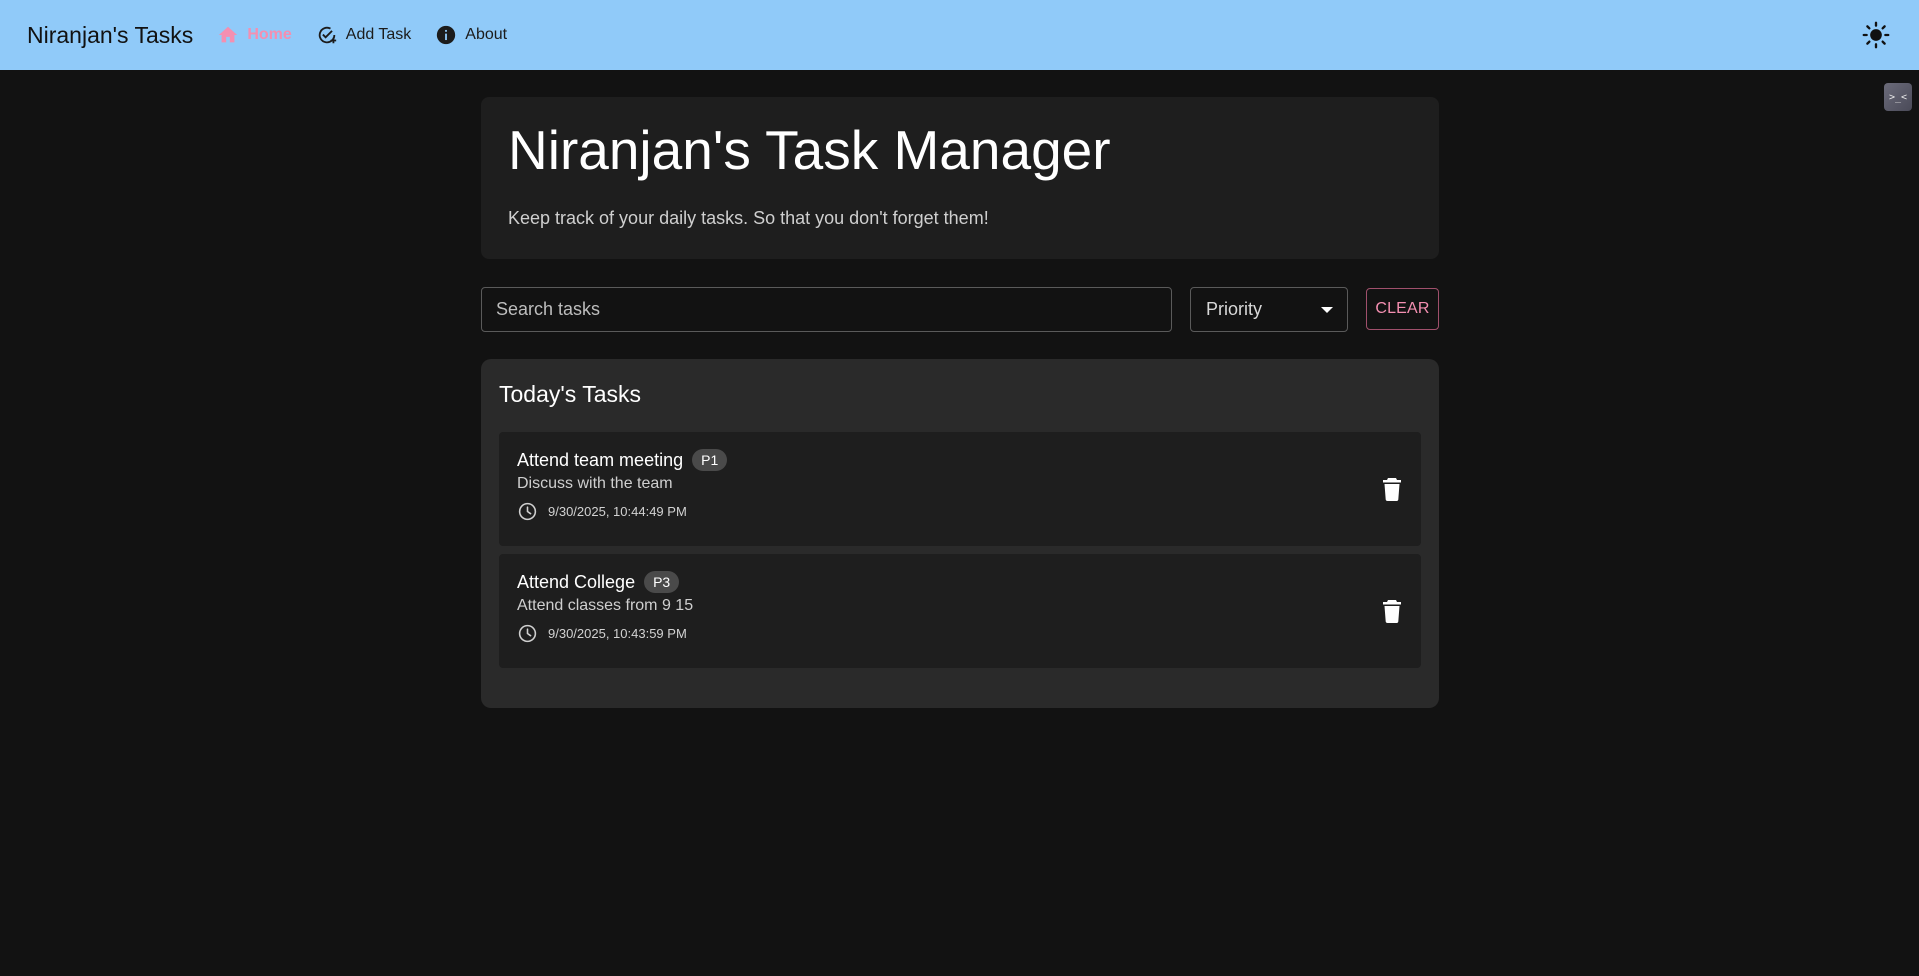 This screenshot has height=976, width=1919. What do you see at coordinates (605, 605) in the screenshot?
I see `task-description: Attend classes from 9 15` at bounding box center [605, 605].